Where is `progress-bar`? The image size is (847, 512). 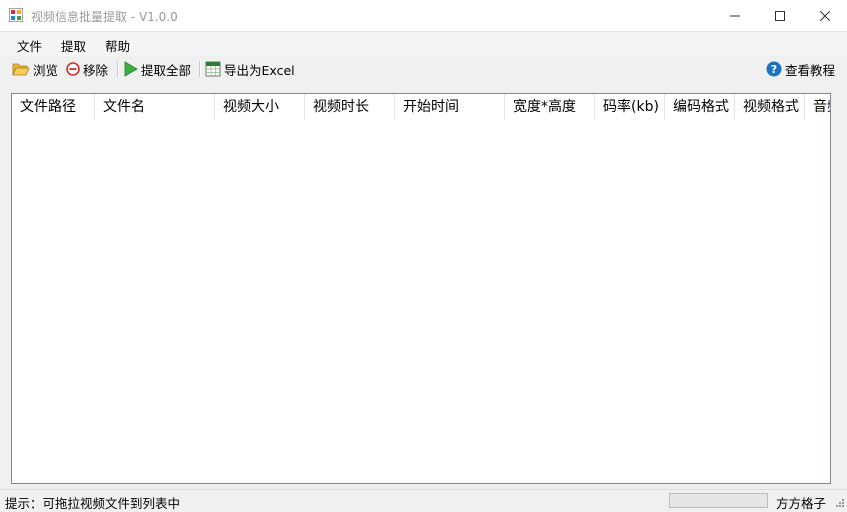
progress-bar is located at coordinates (718, 500).